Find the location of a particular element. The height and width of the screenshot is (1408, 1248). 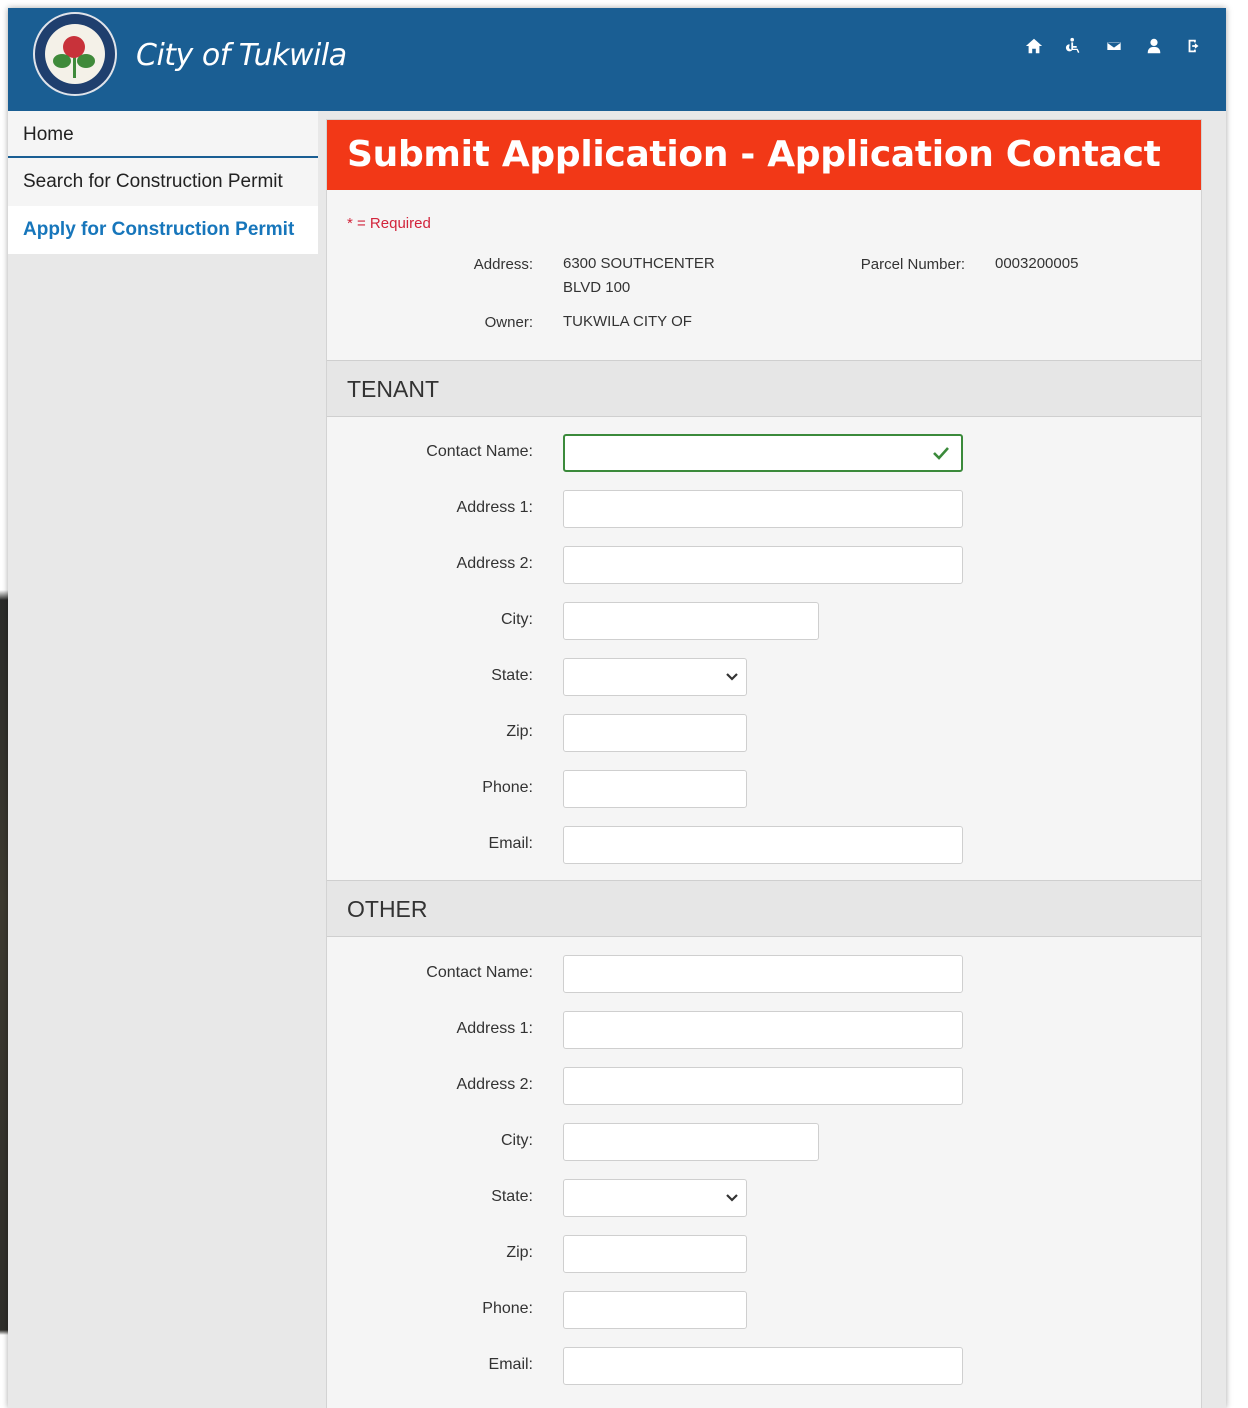

other-contact-name-input is located at coordinates (763, 974).